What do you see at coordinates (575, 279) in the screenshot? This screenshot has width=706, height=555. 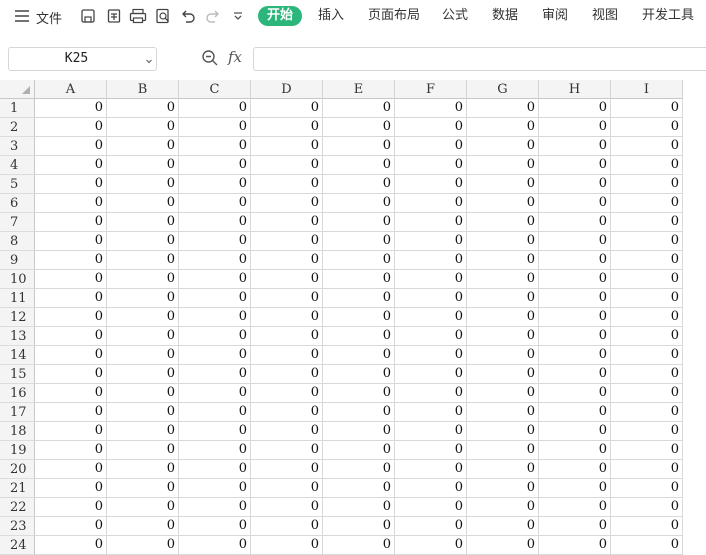 I see `cell-h10: 0` at bounding box center [575, 279].